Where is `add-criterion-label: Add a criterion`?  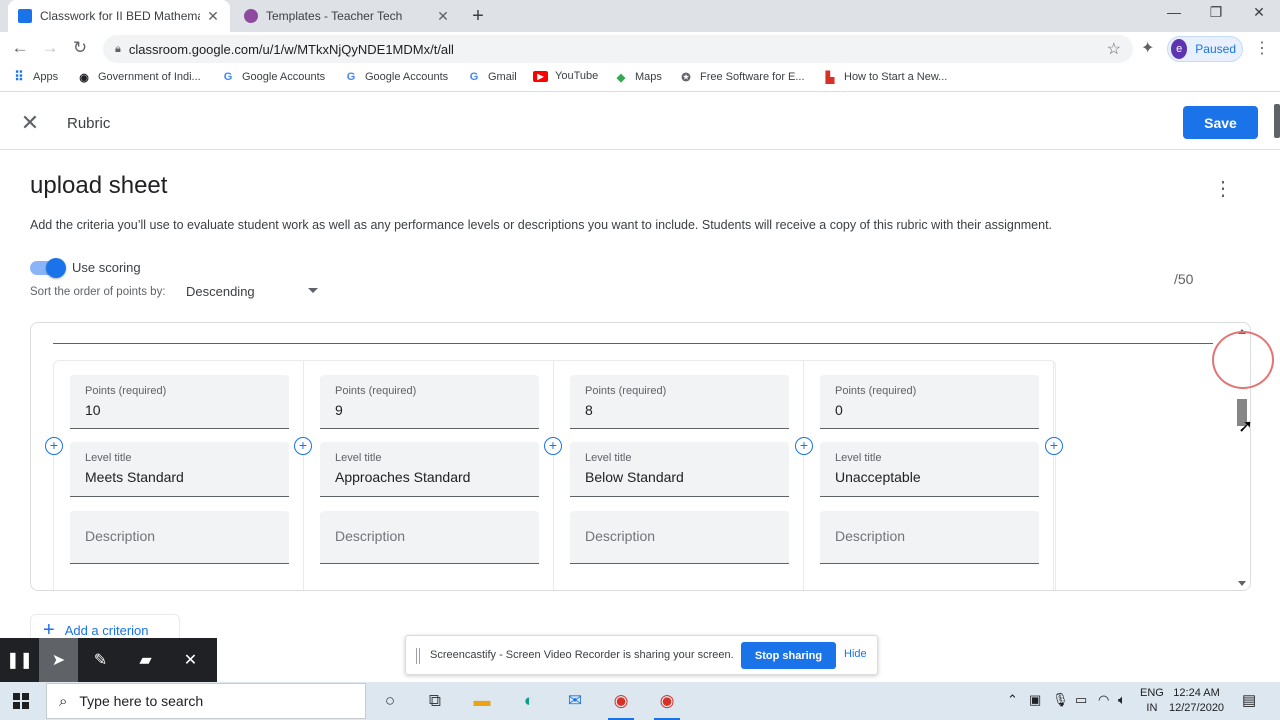 add-criterion-label: Add a criterion is located at coordinates (106, 630).